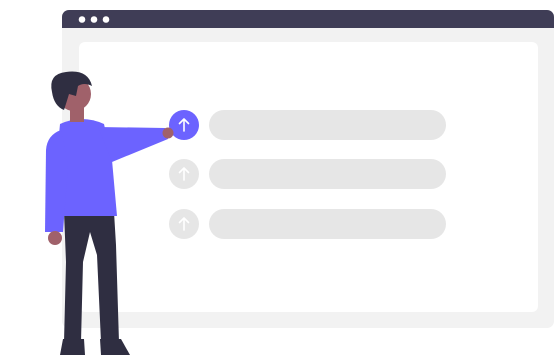 This screenshot has height=355, width=557. I want to click on person-hand-raised, so click(168, 133).